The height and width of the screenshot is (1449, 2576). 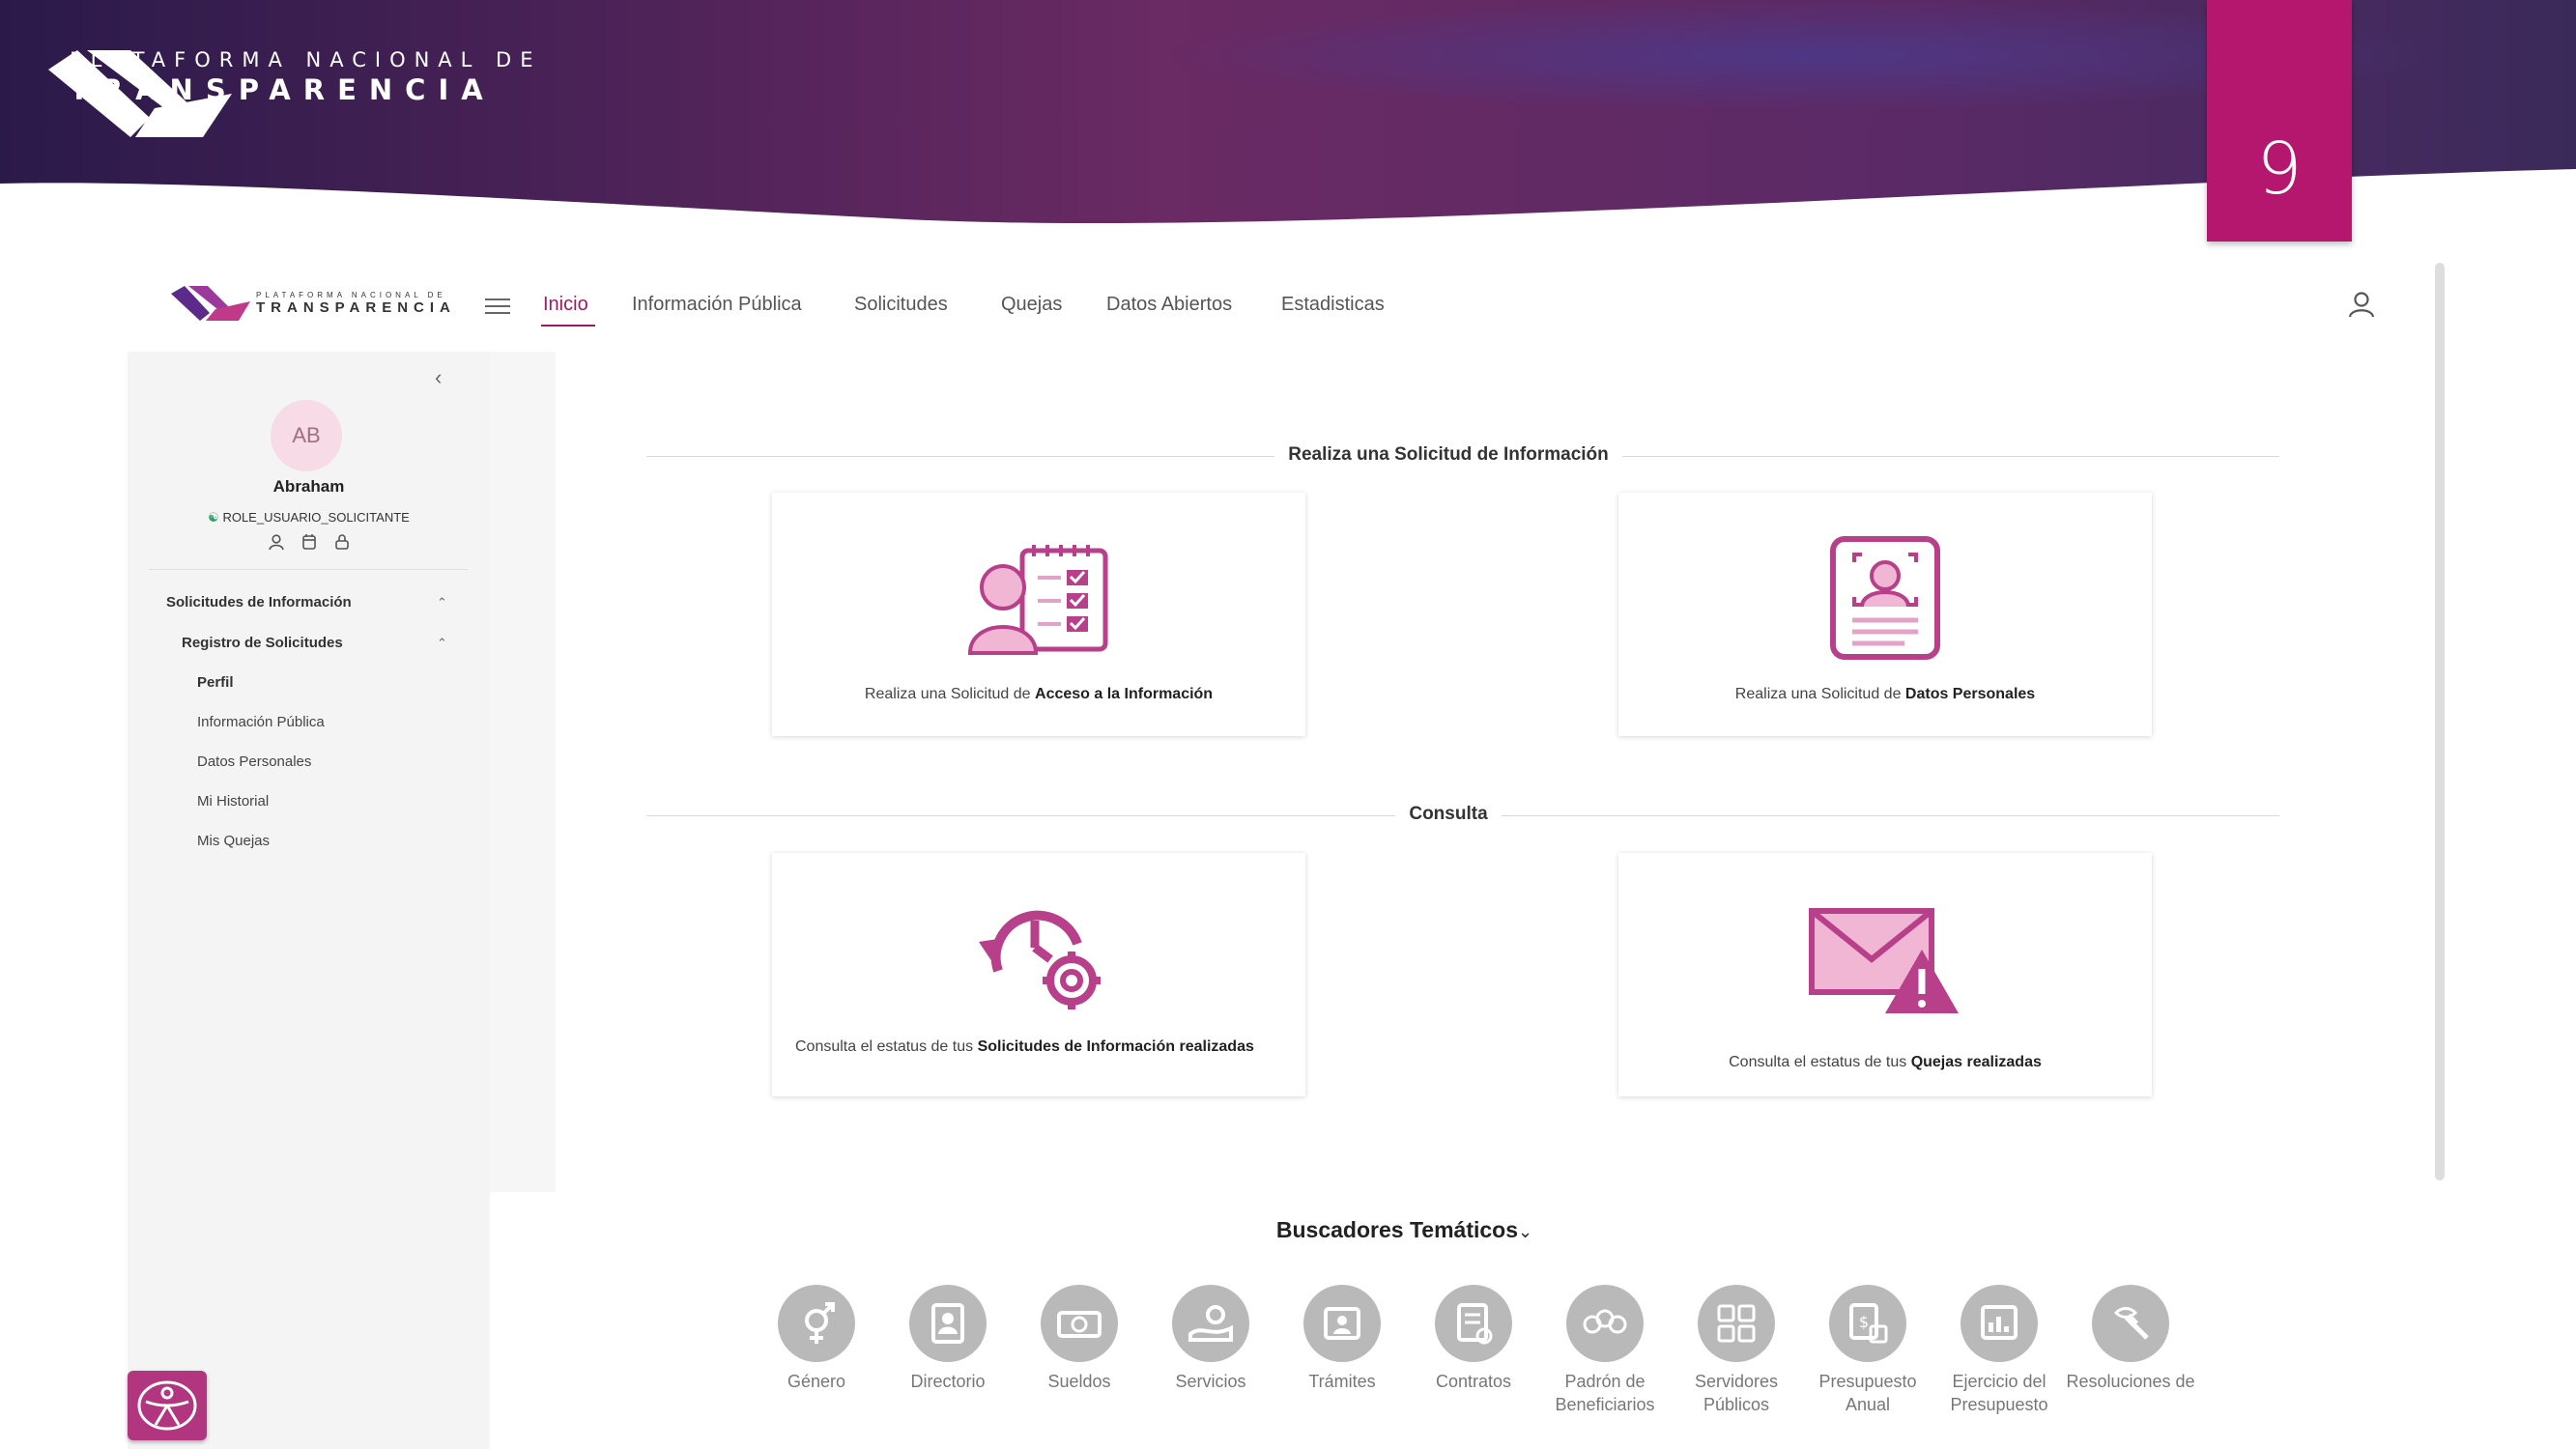 I want to click on card-datos-bold: Datos Personales, so click(x=1970, y=694).